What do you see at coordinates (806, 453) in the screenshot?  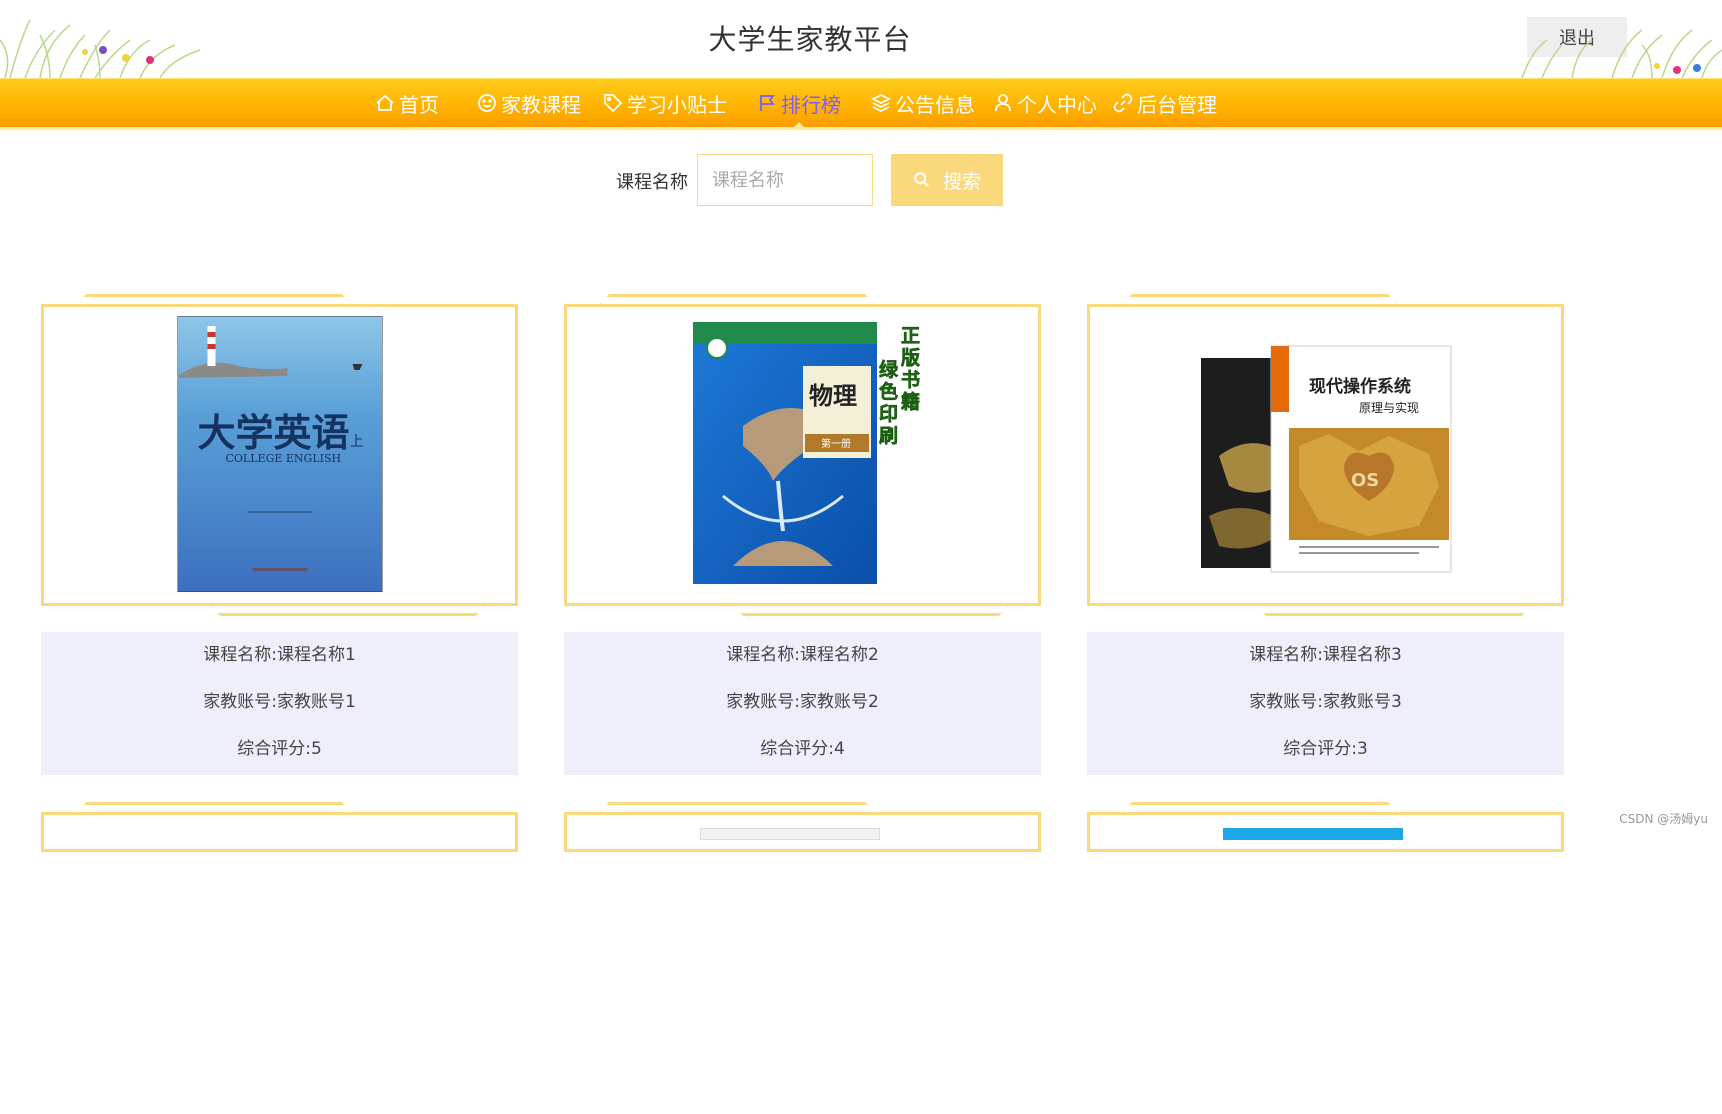 I see `course-cover-image: 物理 第一册 正版书籍 绿色印刷` at bounding box center [806, 453].